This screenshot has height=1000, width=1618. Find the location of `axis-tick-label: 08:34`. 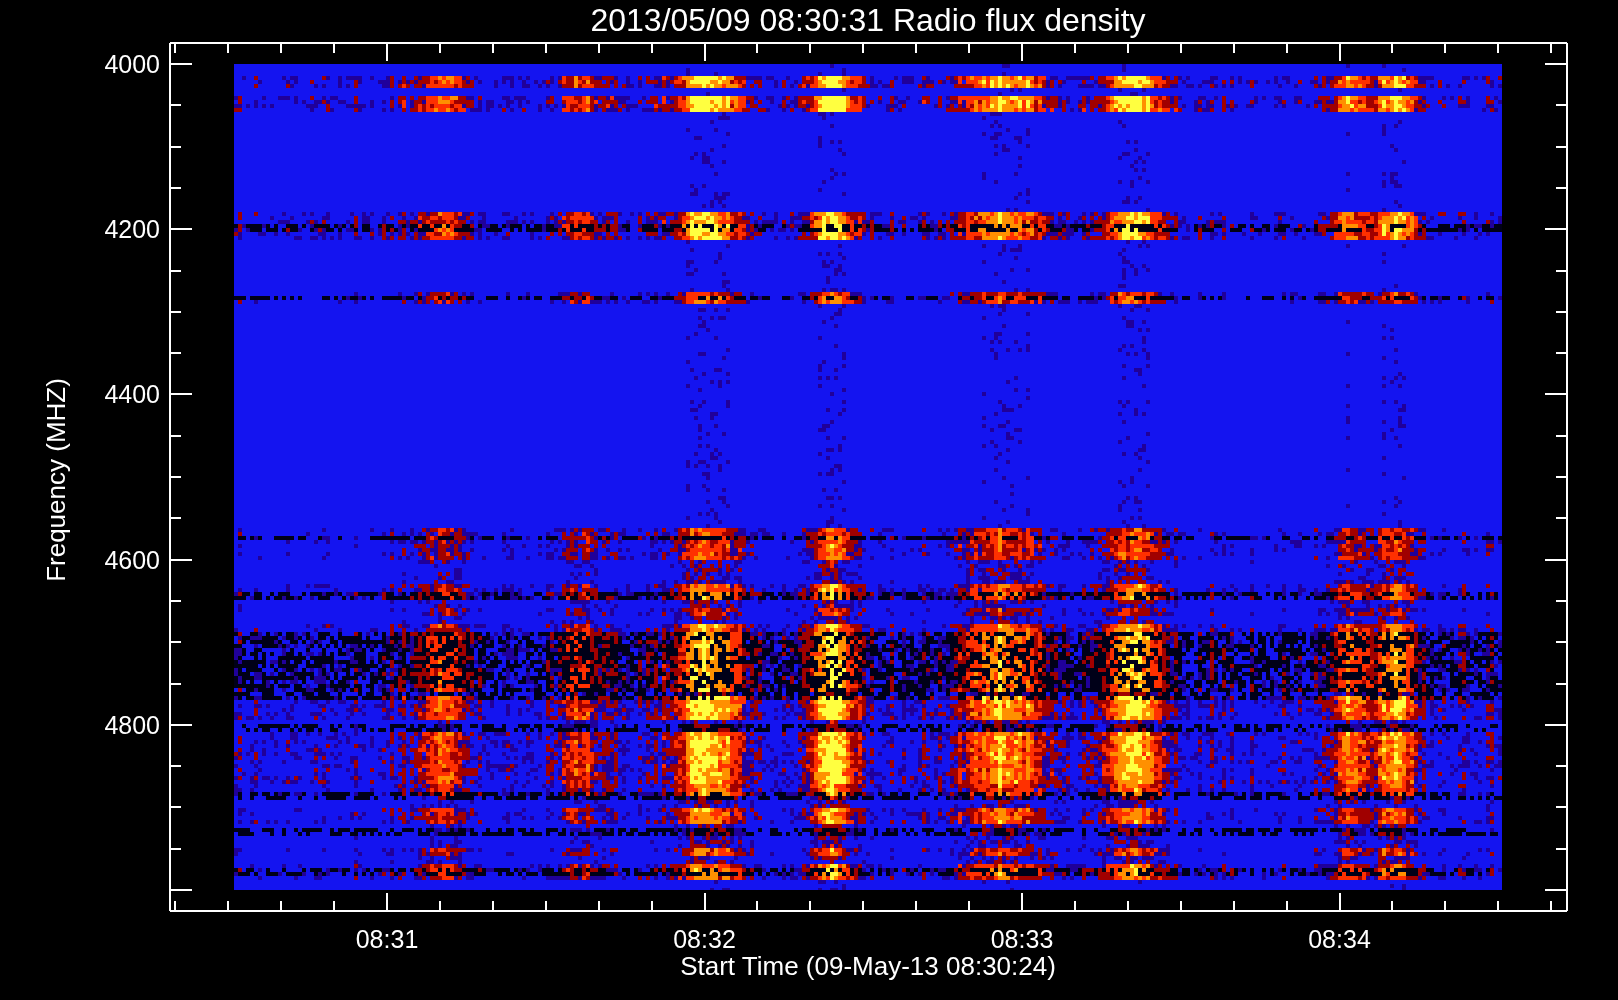

axis-tick-label: 08:34 is located at coordinates (1339, 939).